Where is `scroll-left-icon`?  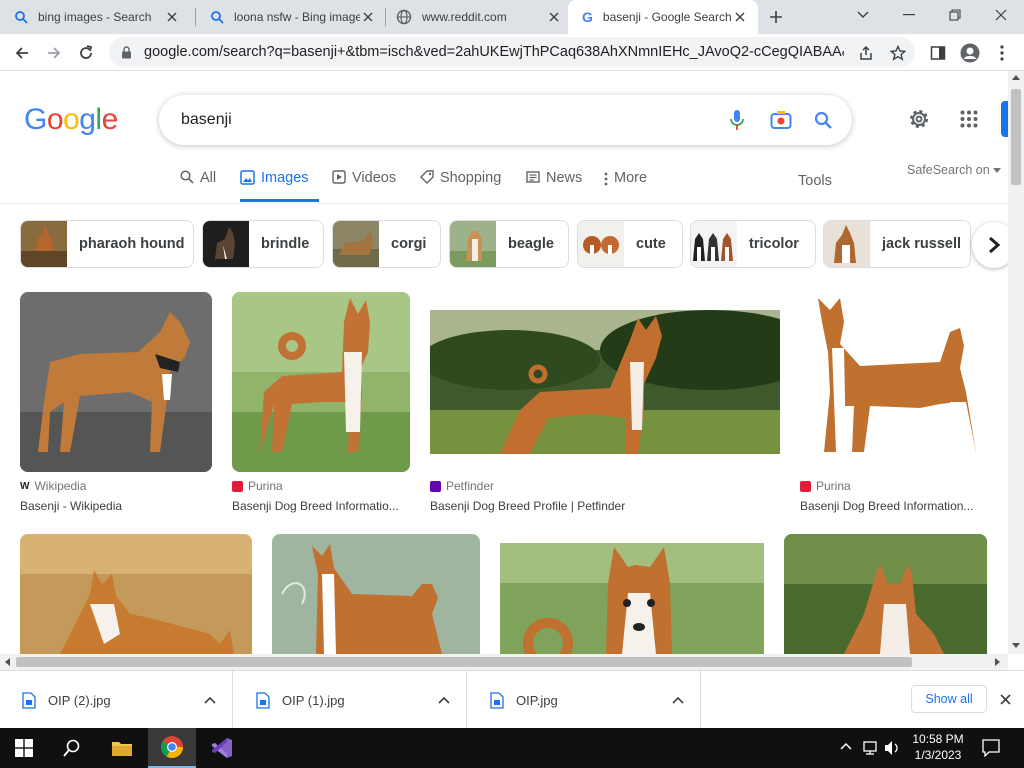 scroll-left-icon is located at coordinates (7, 662).